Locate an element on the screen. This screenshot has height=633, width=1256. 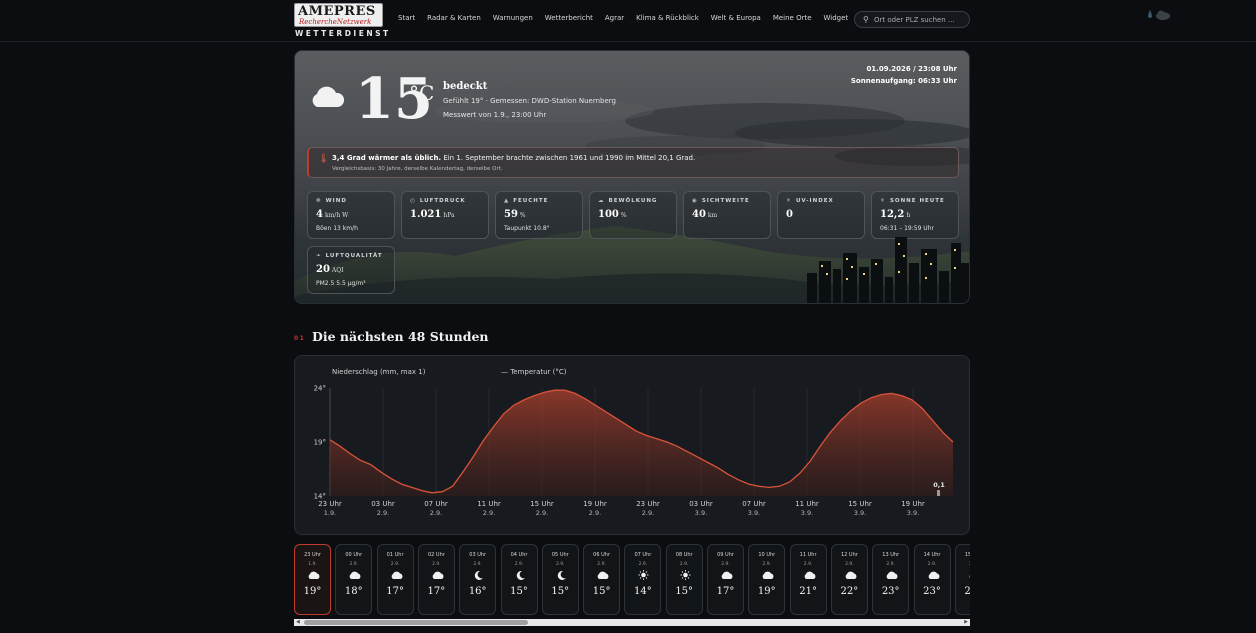
hour-card: 14 Uhr 2.9. 23° is located at coordinates (932, 579).